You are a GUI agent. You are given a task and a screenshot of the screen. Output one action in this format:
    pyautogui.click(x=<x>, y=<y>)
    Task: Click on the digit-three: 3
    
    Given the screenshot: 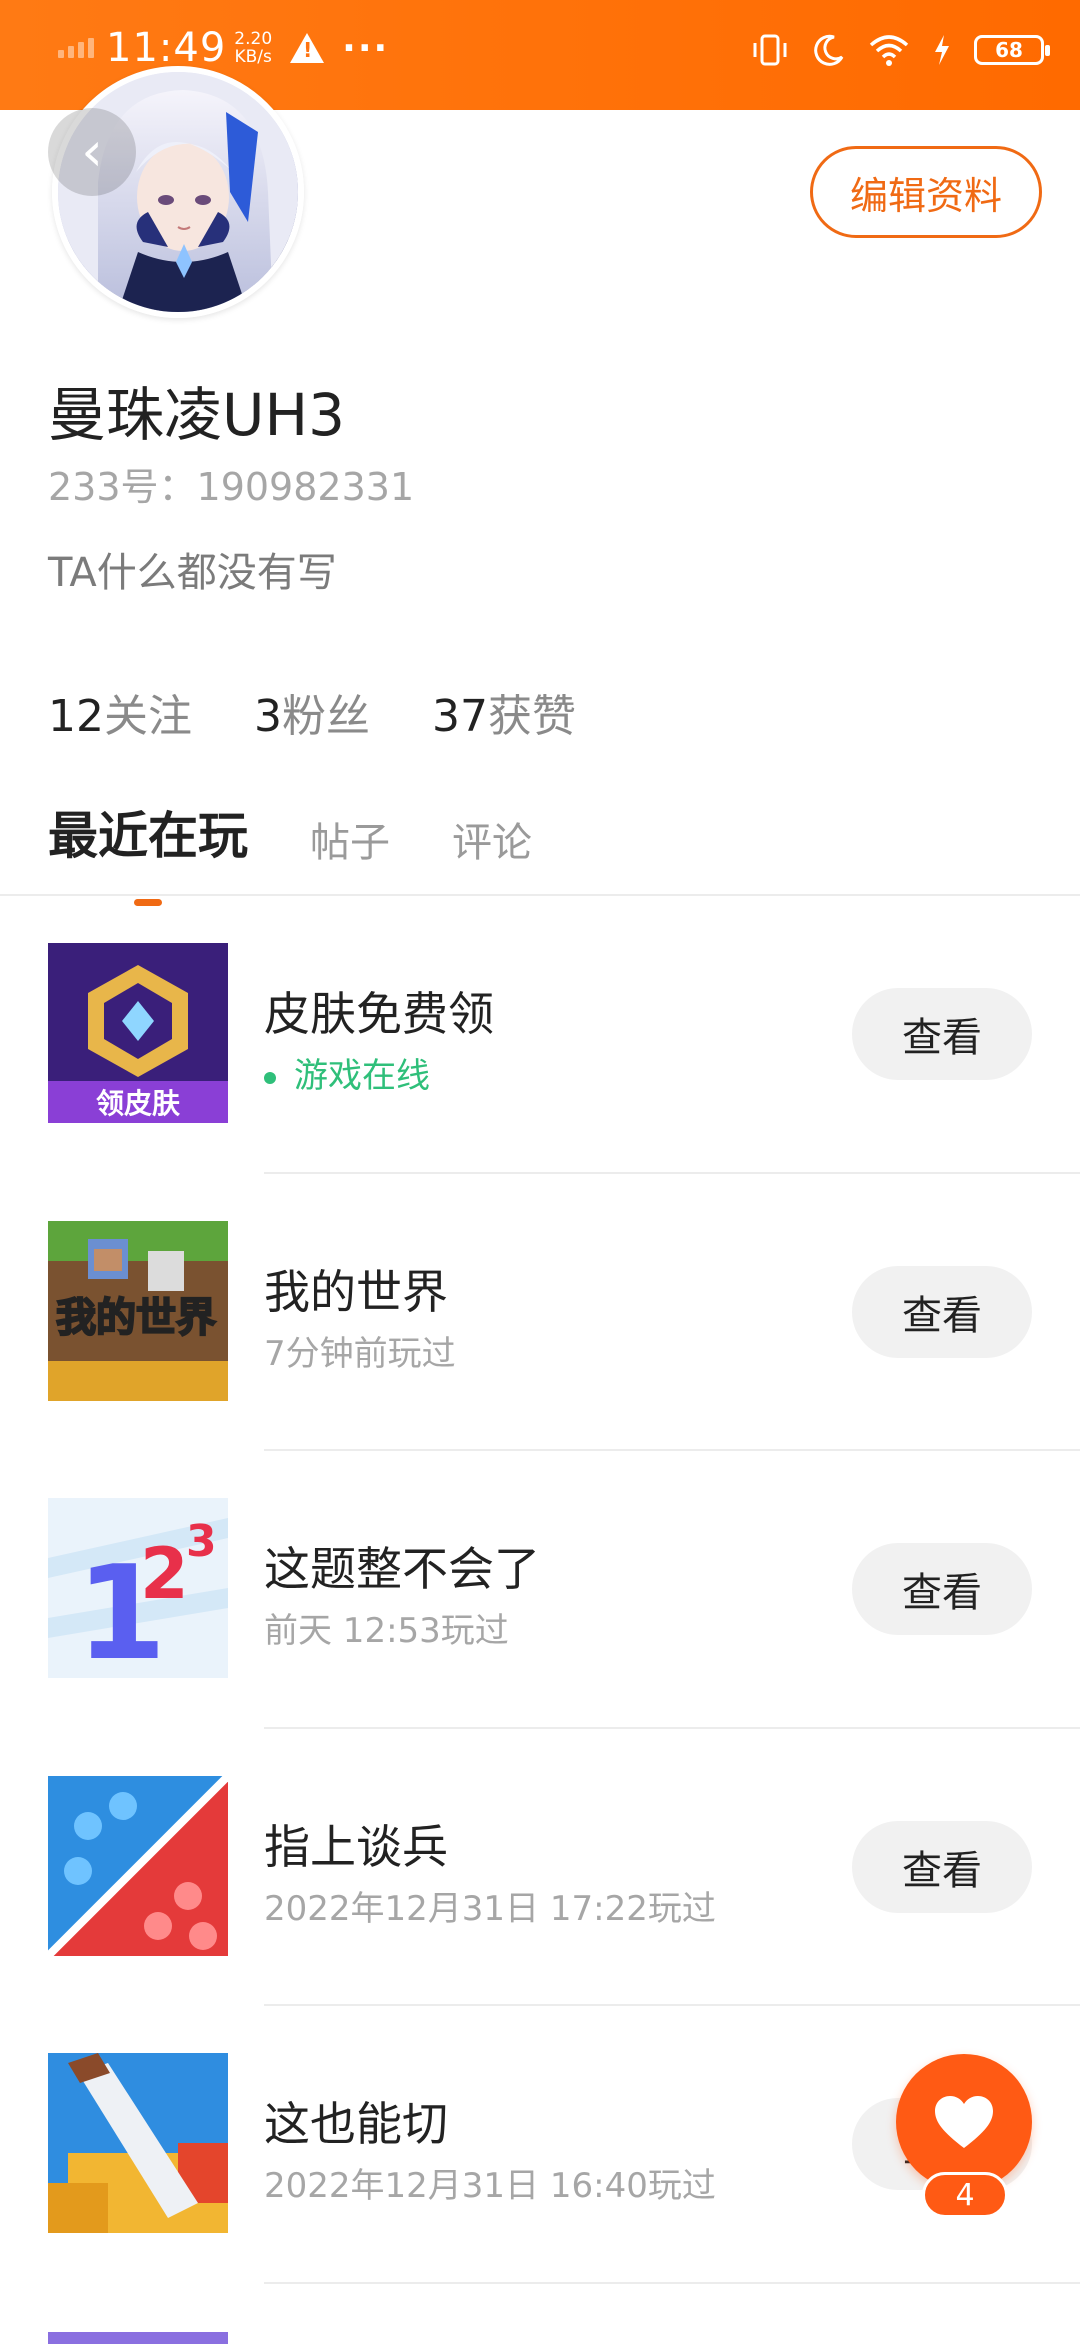 What is the action you would take?
    pyautogui.click(x=201, y=1541)
    